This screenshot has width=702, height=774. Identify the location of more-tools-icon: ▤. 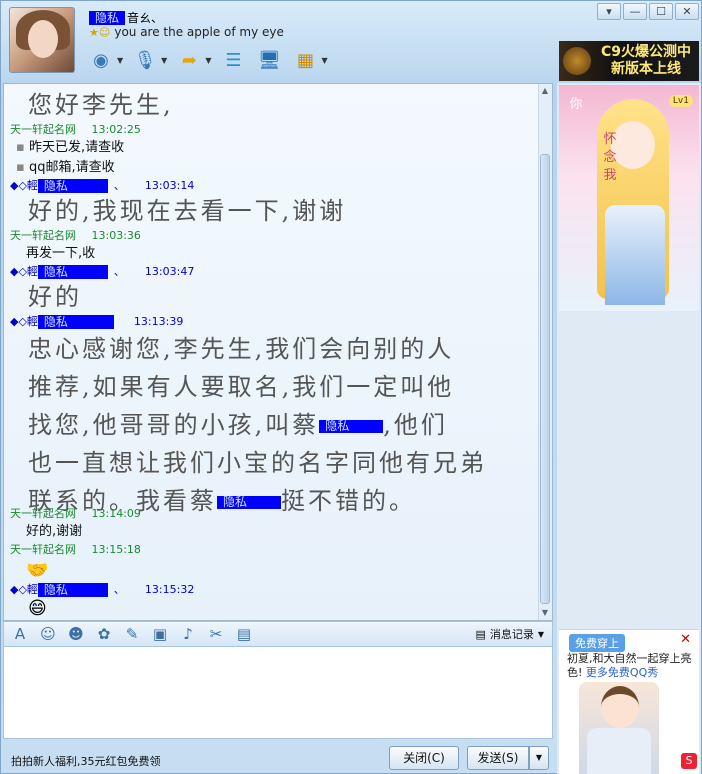
(244, 634).